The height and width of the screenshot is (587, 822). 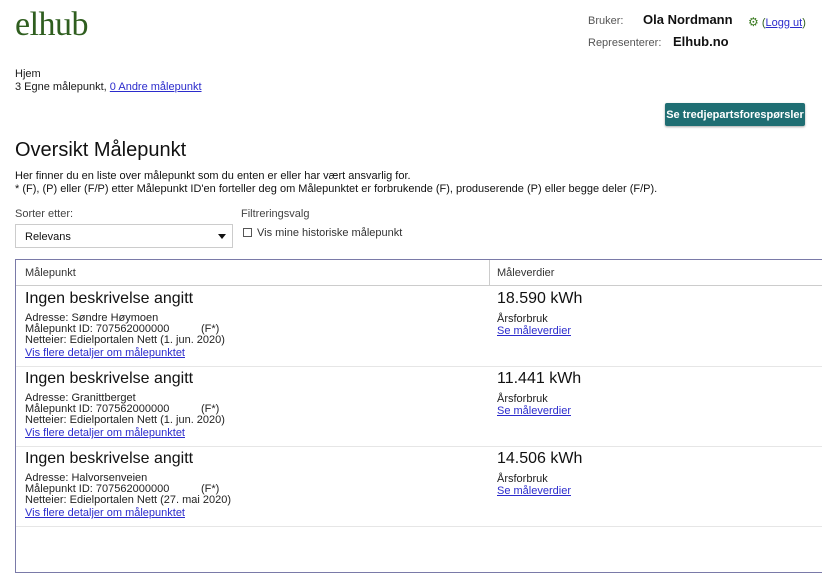 What do you see at coordinates (48, 237) in the screenshot?
I see `sort-value: Relevans` at bounding box center [48, 237].